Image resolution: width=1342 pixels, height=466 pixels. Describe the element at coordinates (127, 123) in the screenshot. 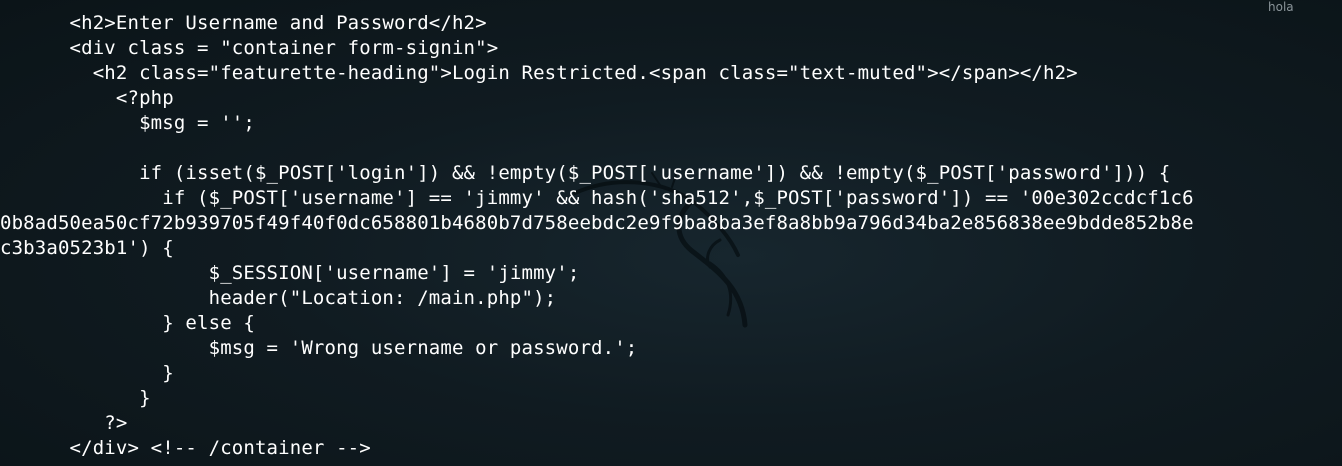

I see `code-line: $msg = '';` at that location.